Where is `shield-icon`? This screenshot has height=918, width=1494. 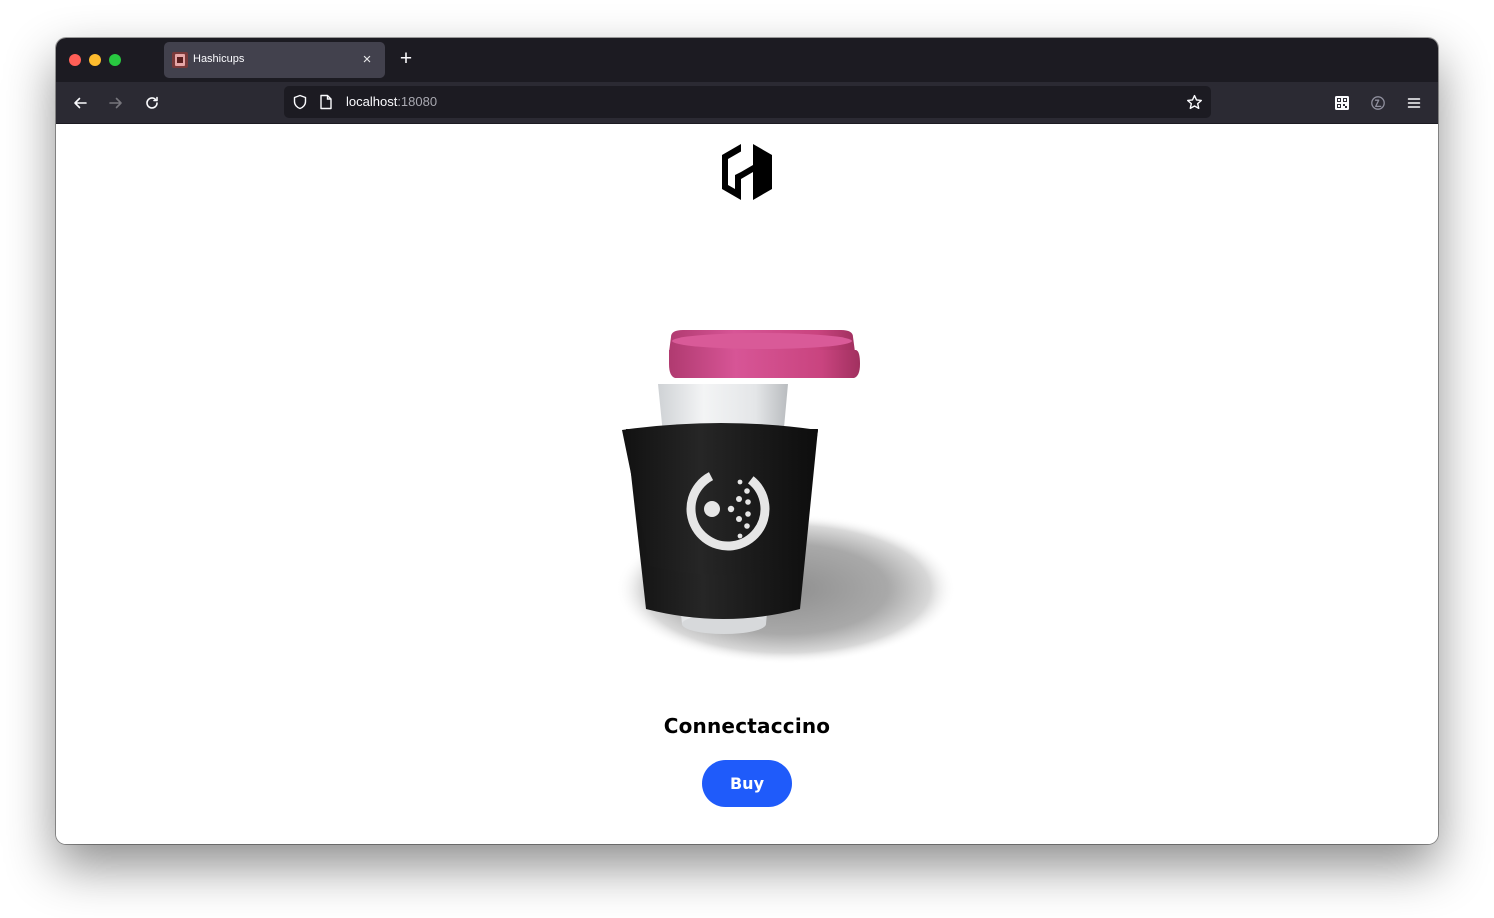 shield-icon is located at coordinates (300, 102).